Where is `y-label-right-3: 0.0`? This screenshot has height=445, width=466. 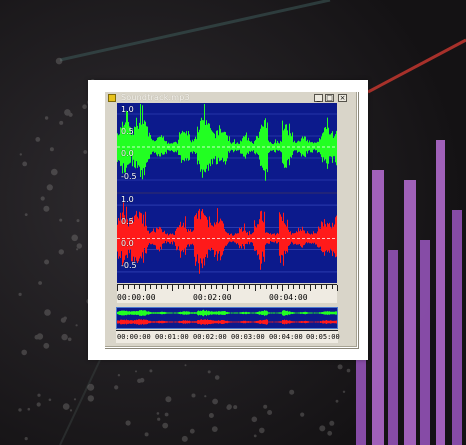 y-label-right-3: 0.0 is located at coordinates (127, 243).